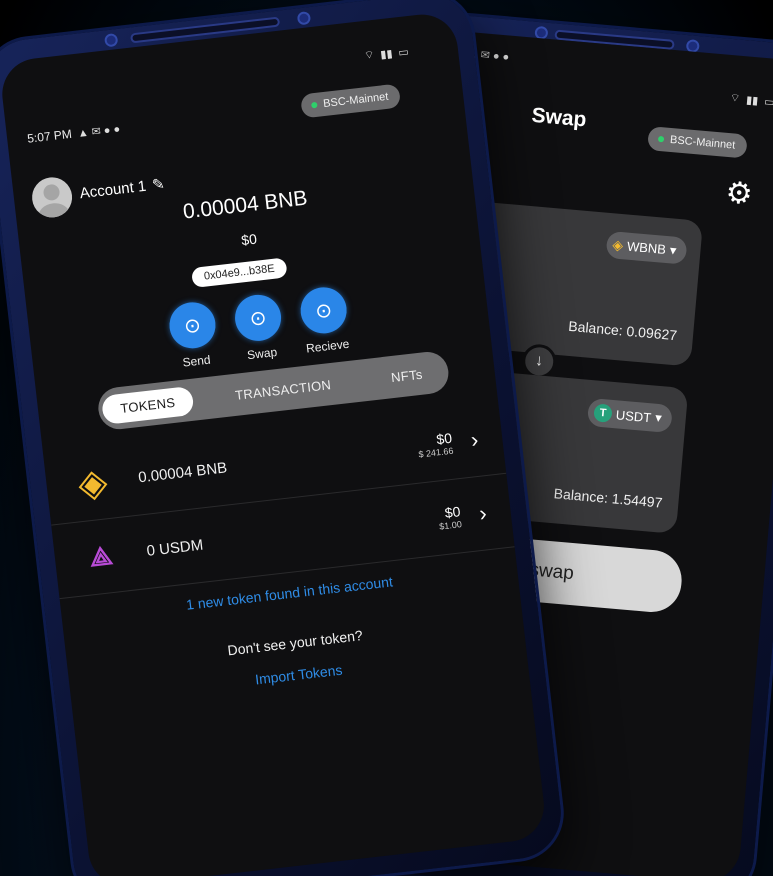 The image size is (773, 876). I want to click on edit-icon: ✎, so click(158, 184).